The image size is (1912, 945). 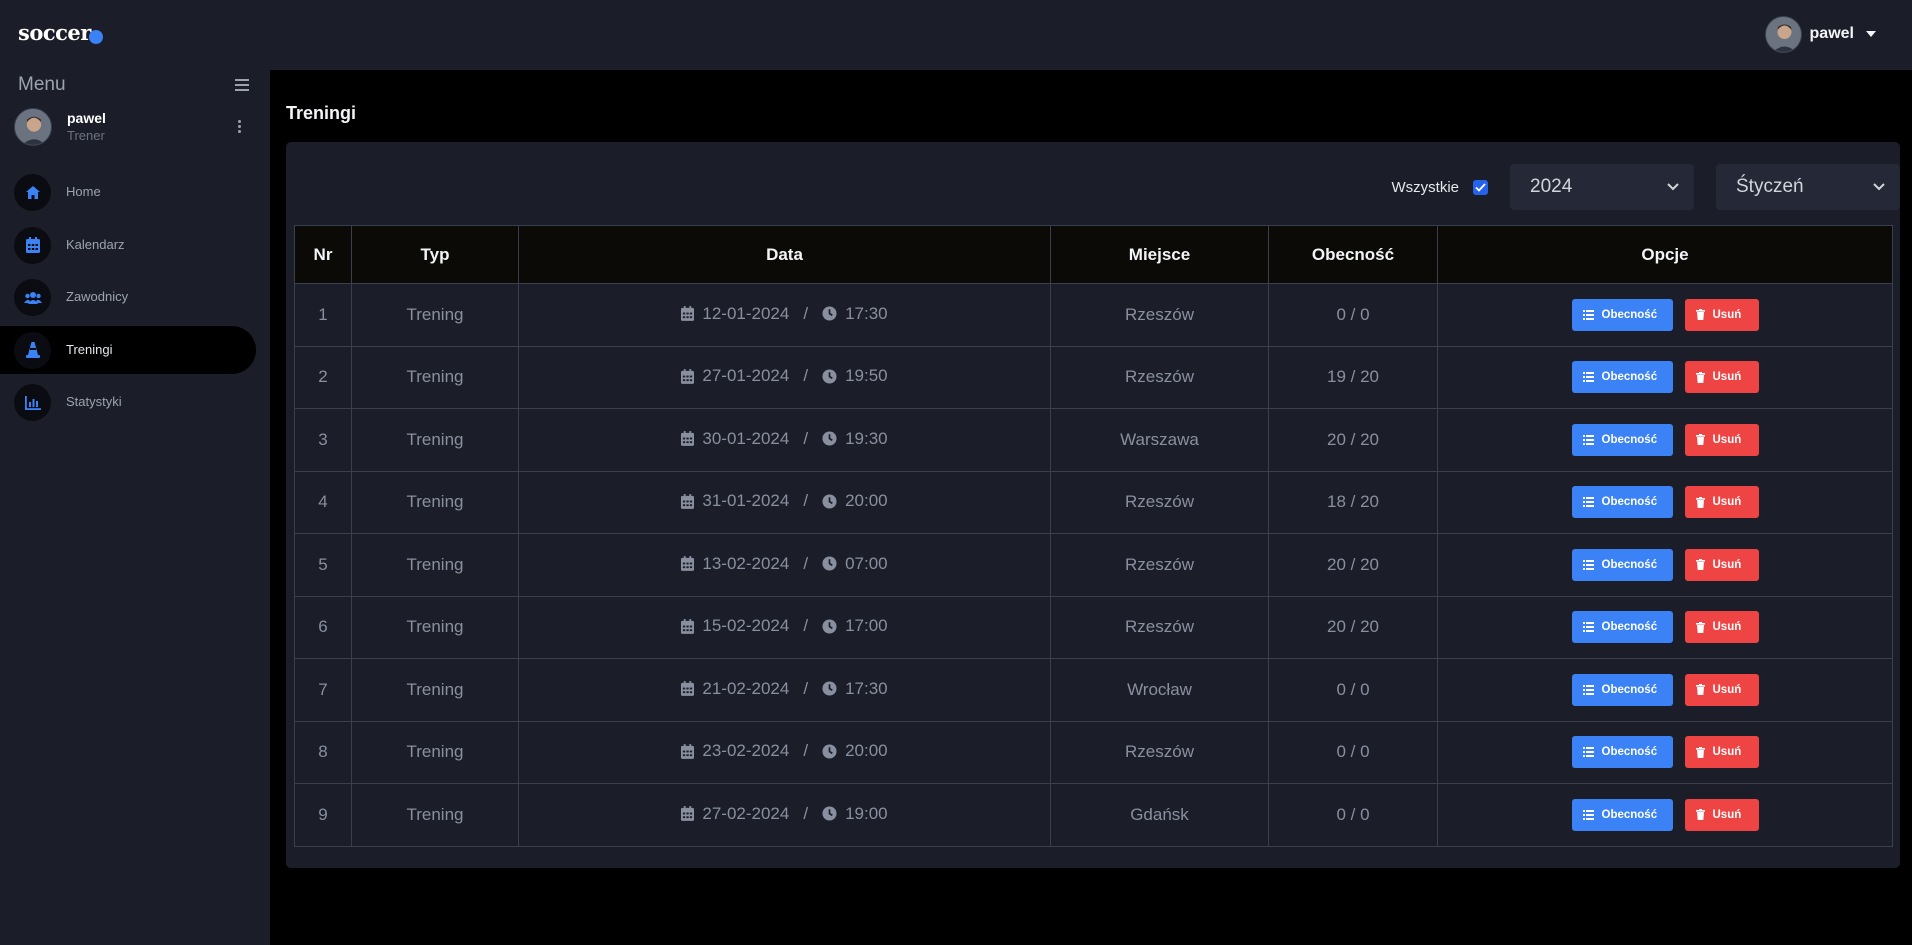 I want to click on app-logo: soccer, so click(x=54, y=32).